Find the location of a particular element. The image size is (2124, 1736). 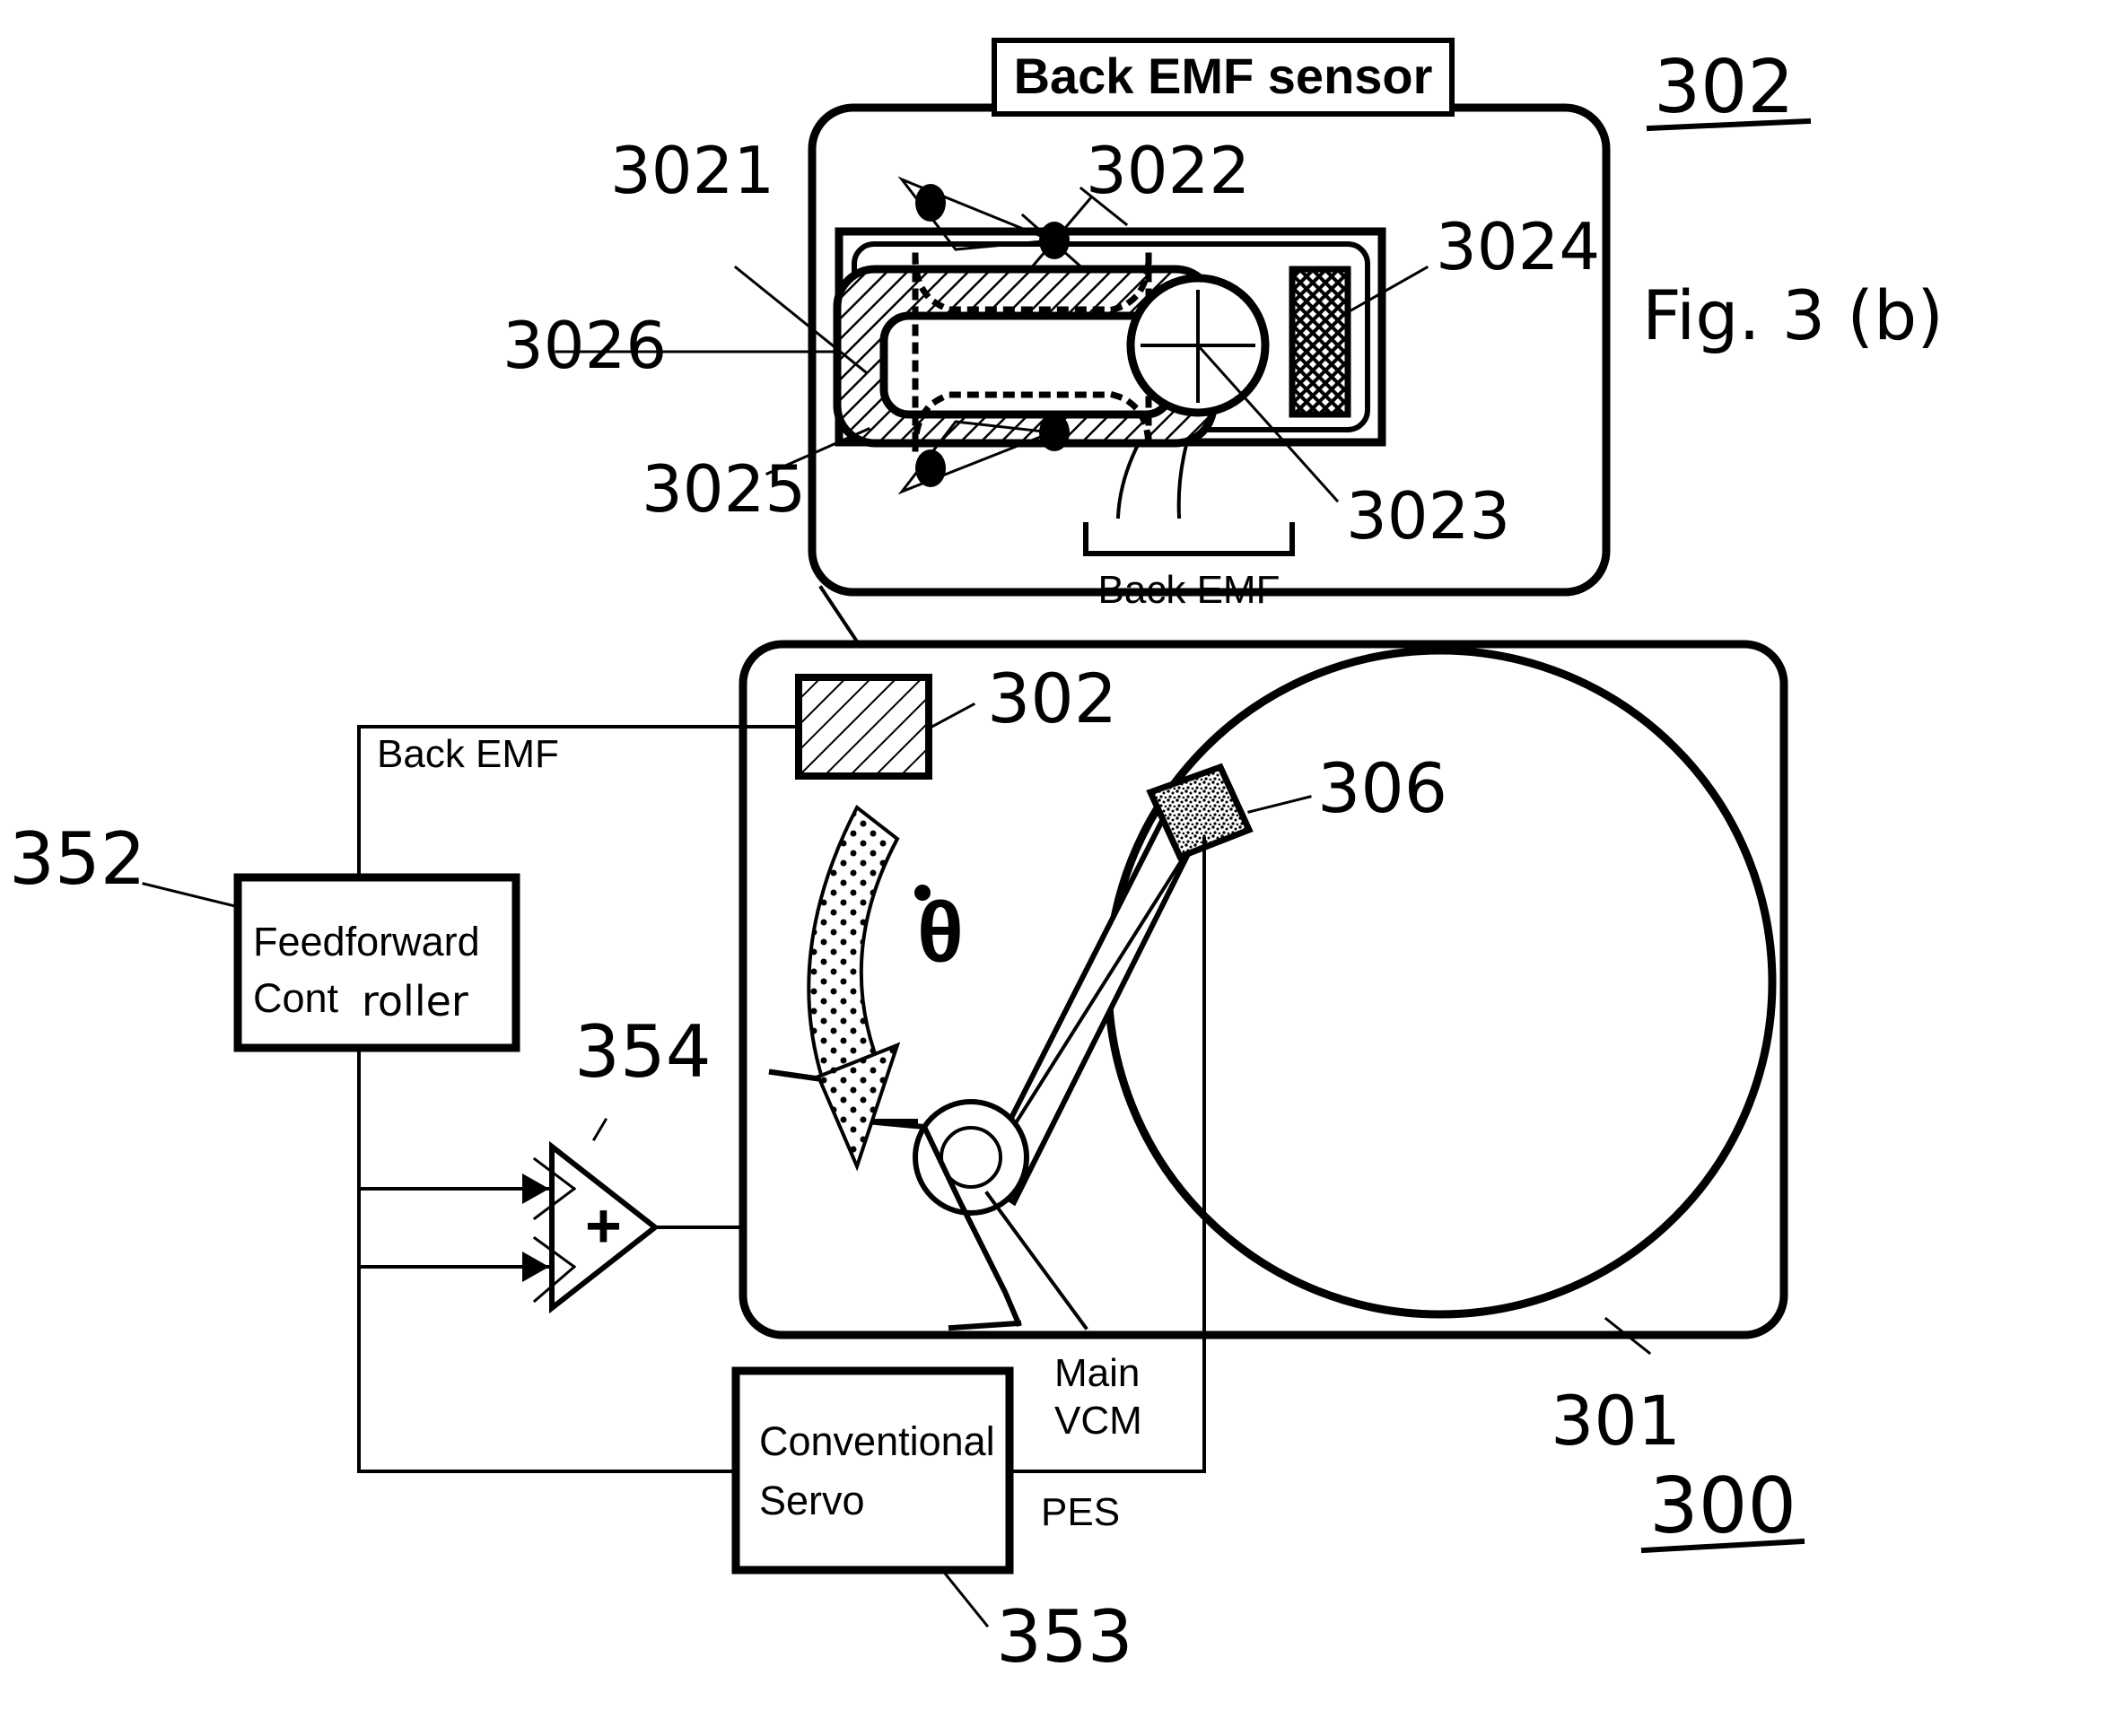

servo-to-summer-wire is located at coordinates (547, 1363).